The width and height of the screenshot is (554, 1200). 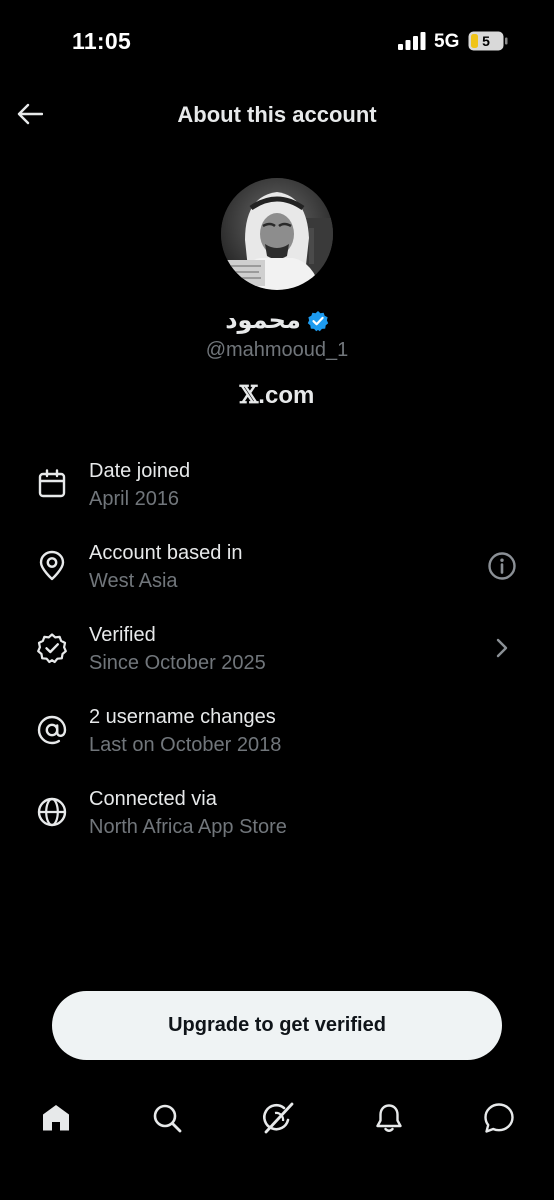 I want to click on battery-icon: 5, so click(x=488, y=41).